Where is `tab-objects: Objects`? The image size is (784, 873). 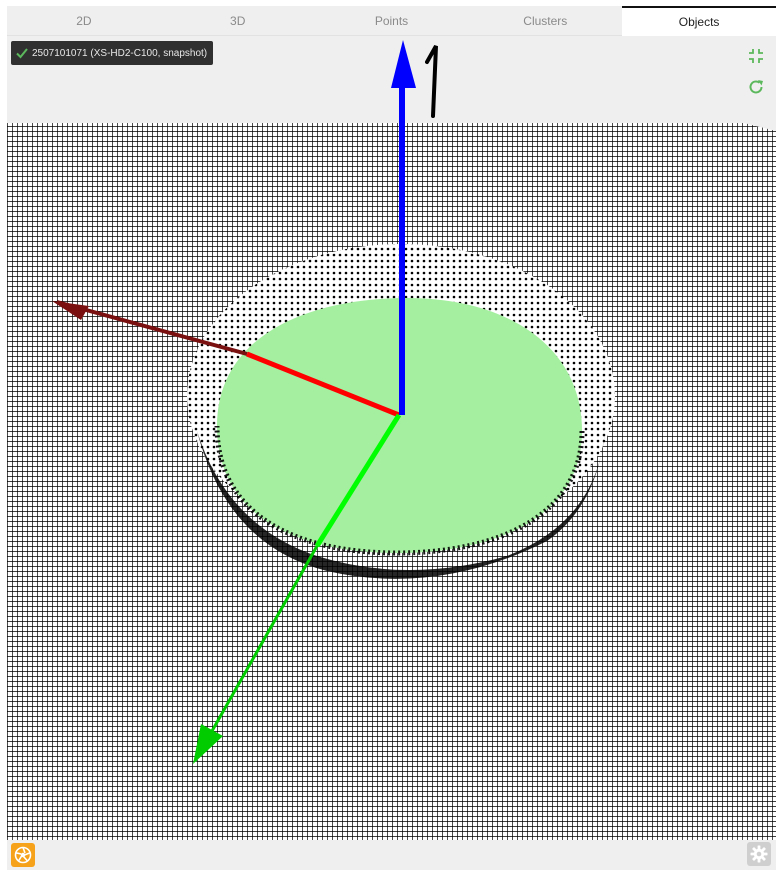
tab-objects: Objects is located at coordinates (699, 21).